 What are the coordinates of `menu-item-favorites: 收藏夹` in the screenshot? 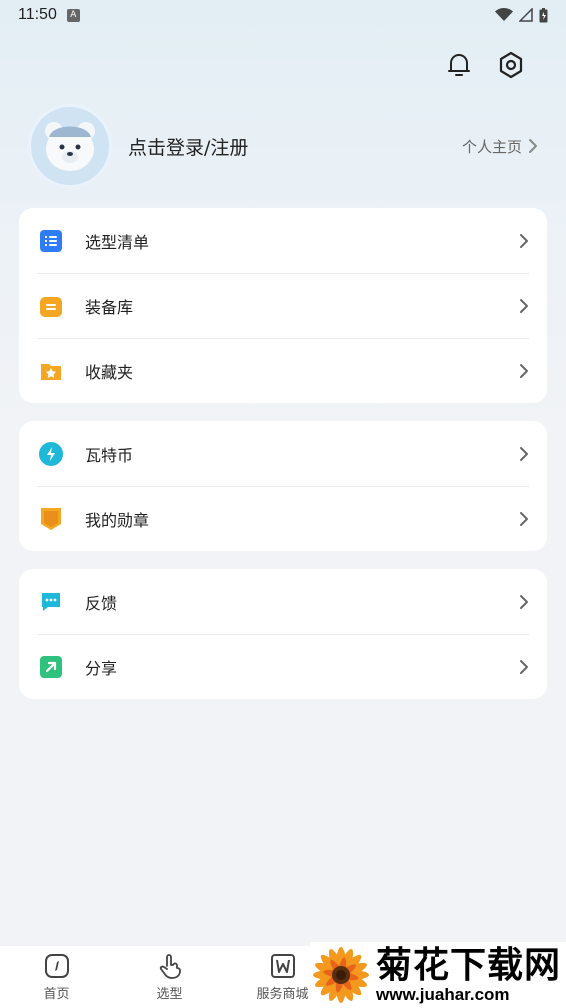 It's located at (283, 370).